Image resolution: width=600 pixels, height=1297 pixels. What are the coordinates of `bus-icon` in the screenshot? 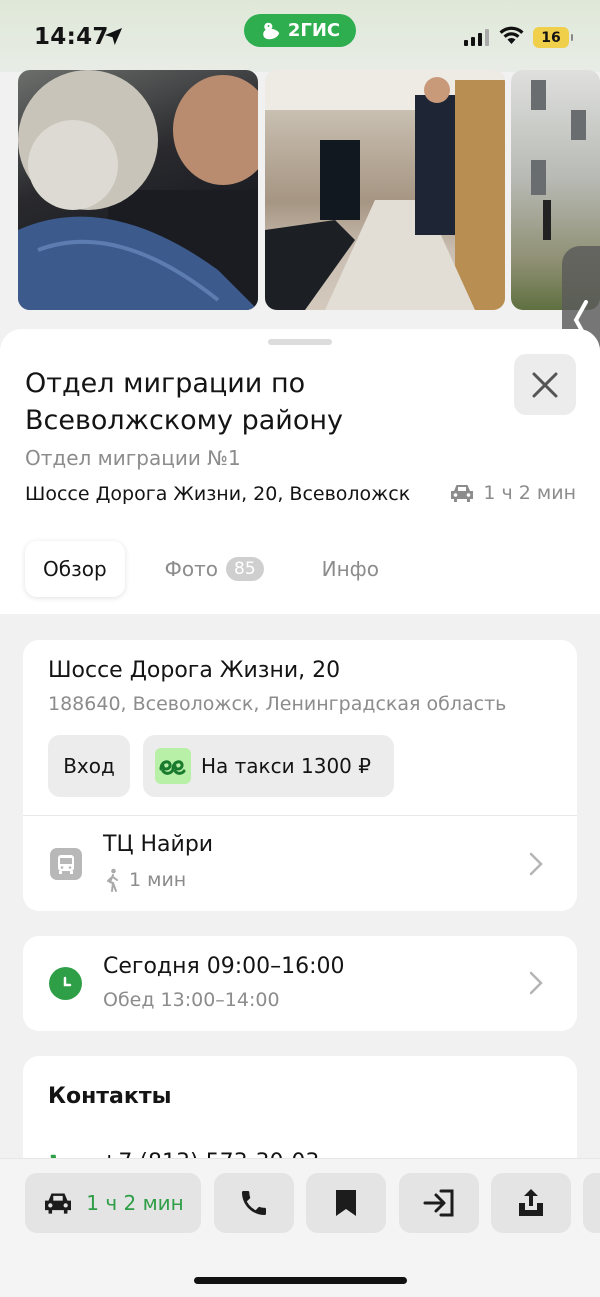 It's located at (66, 864).